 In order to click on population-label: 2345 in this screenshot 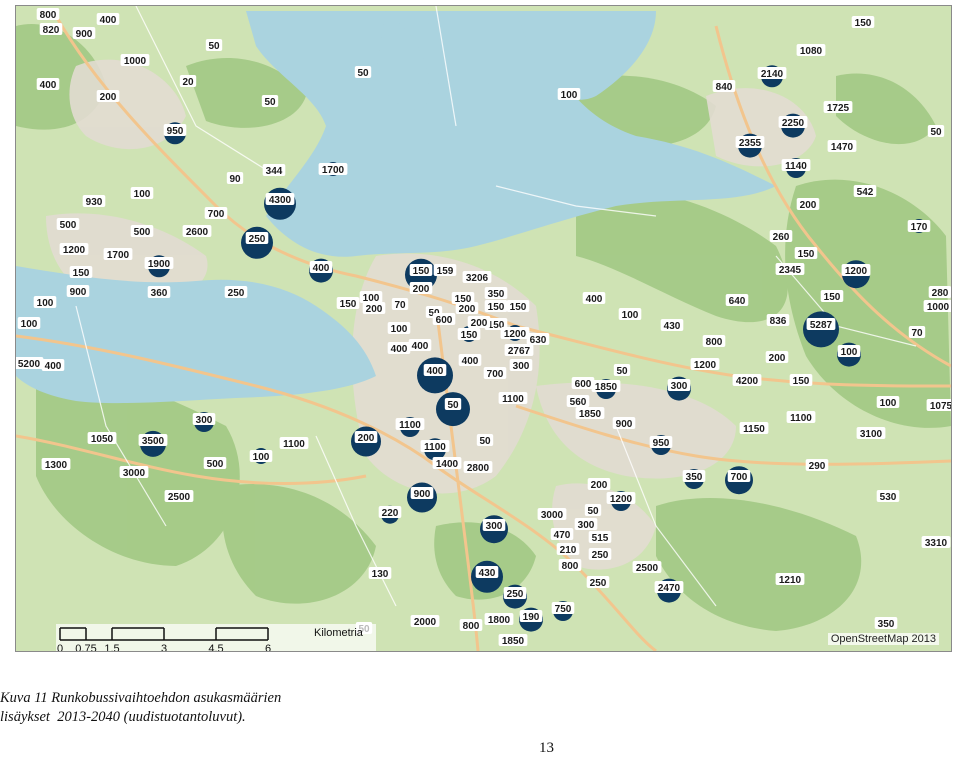, I will do `click(790, 270)`.